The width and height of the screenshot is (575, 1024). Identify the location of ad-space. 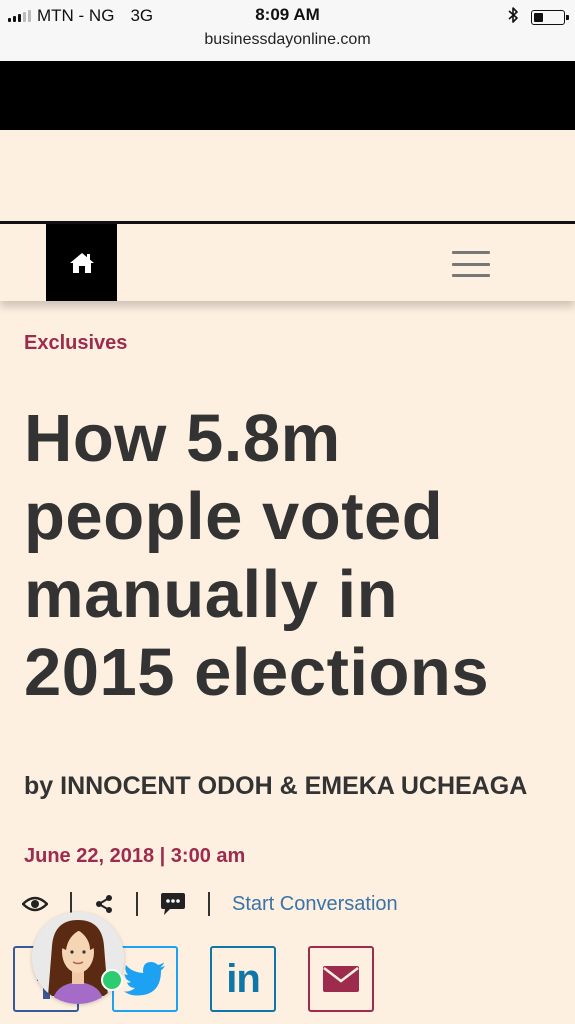
(287, 175).